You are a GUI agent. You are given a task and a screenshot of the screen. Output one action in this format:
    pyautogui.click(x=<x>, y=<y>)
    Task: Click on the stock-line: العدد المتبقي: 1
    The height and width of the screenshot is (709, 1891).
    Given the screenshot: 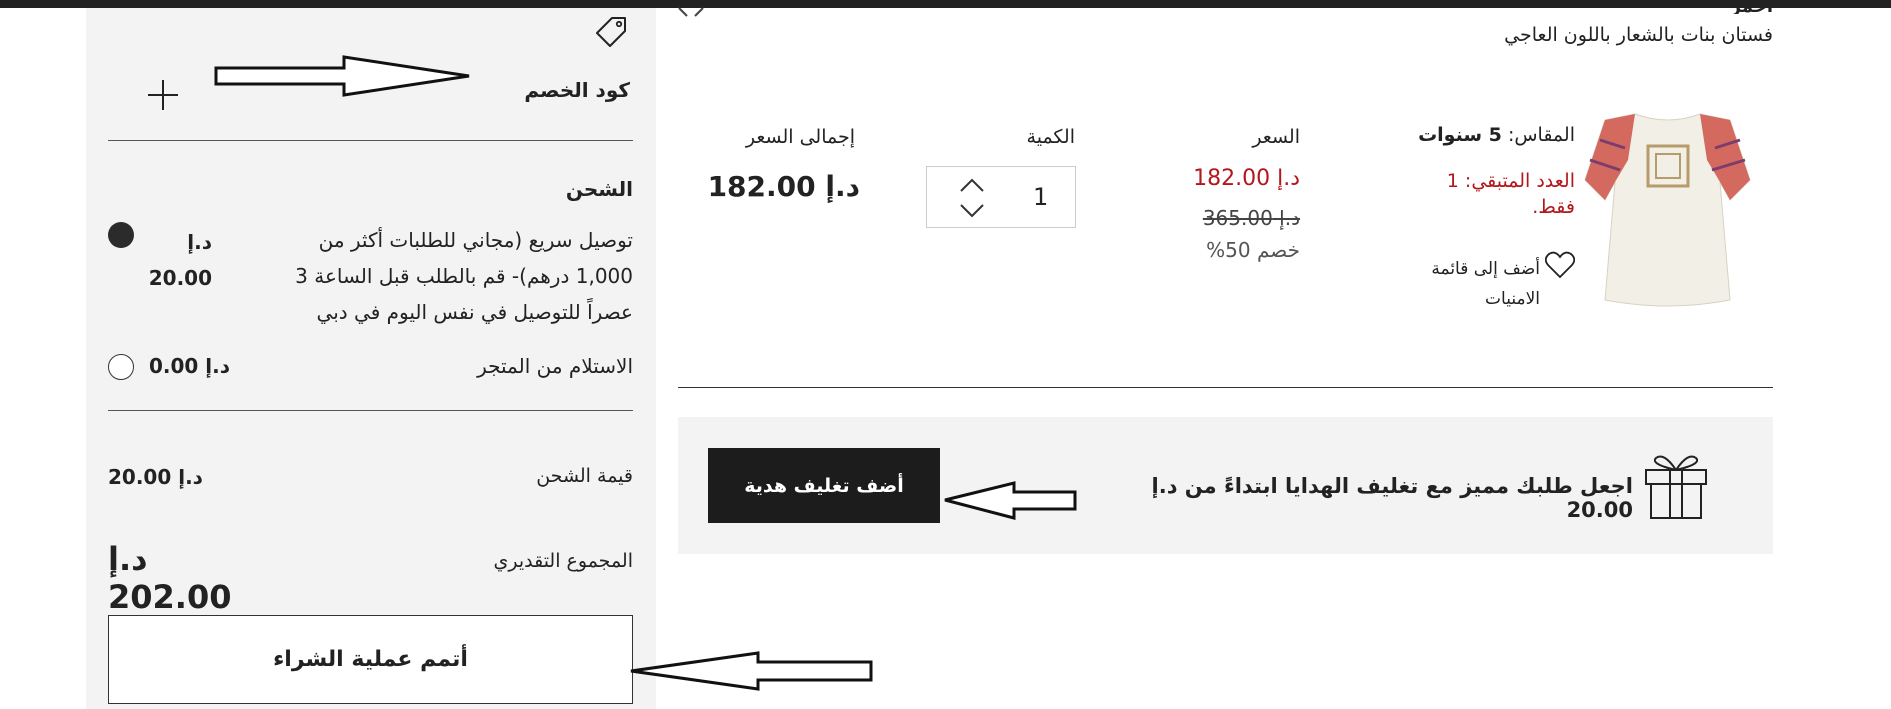 What is the action you would take?
    pyautogui.click(x=1510, y=181)
    